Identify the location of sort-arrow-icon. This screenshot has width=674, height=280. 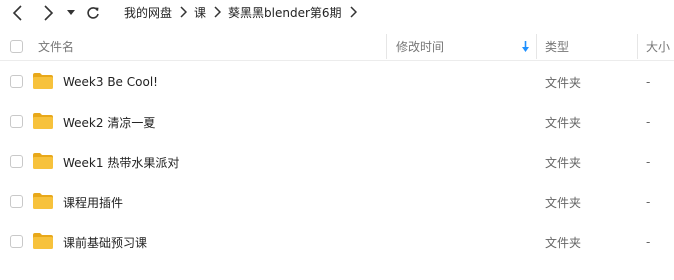
(525, 46).